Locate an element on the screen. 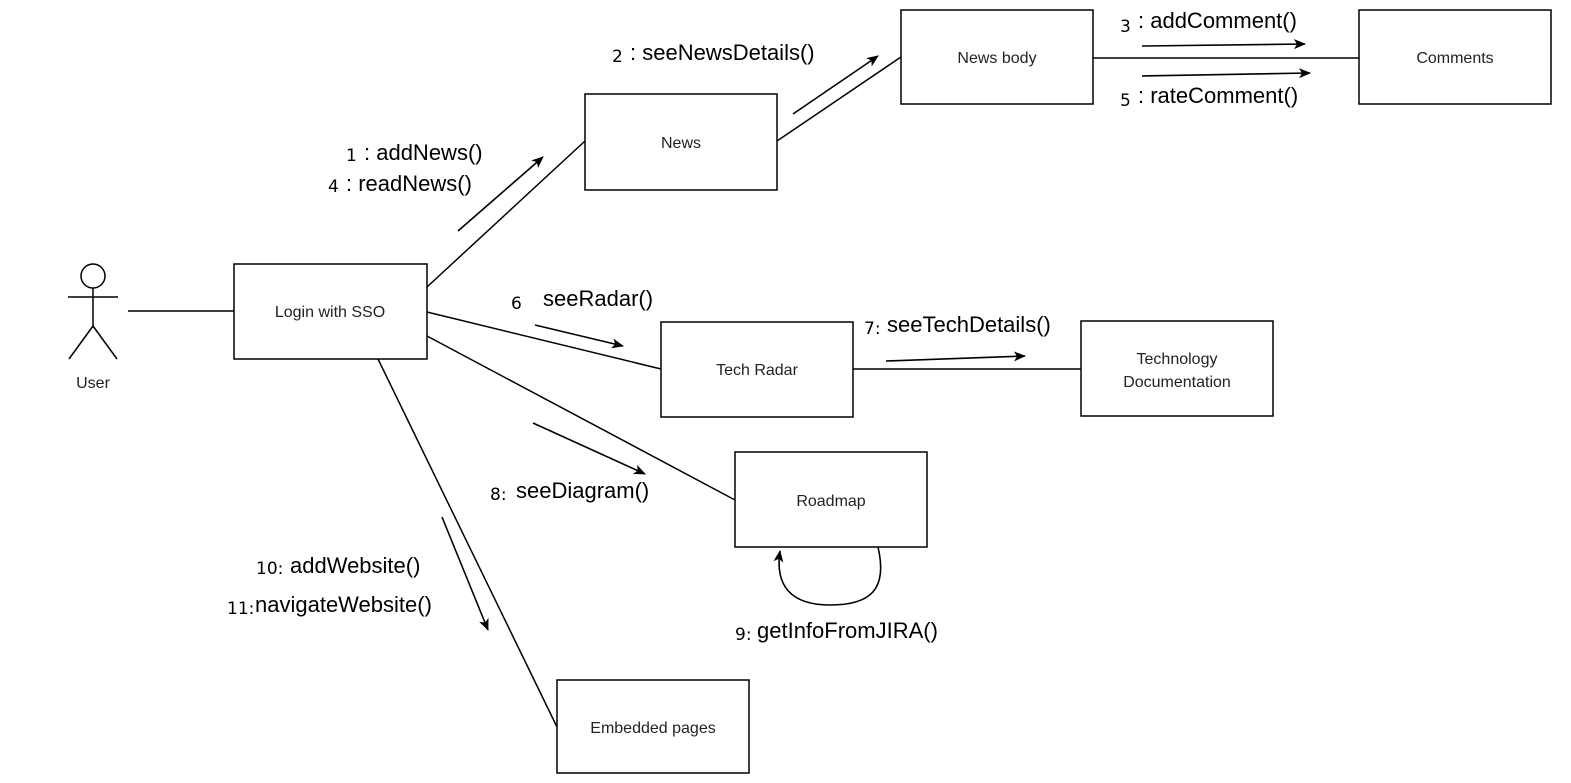  object-label: Roadmap is located at coordinates (830, 501).